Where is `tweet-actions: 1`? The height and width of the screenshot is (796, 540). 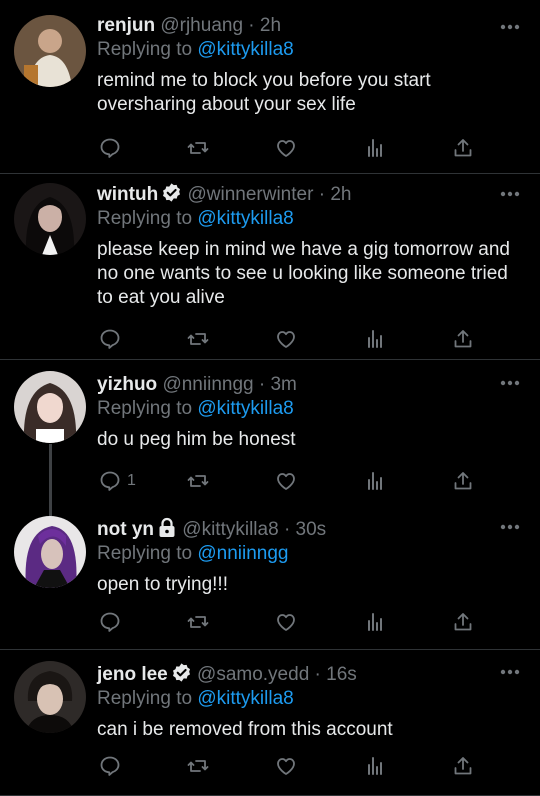 tweet-actions: 1 is located at coordinates (288, 481).